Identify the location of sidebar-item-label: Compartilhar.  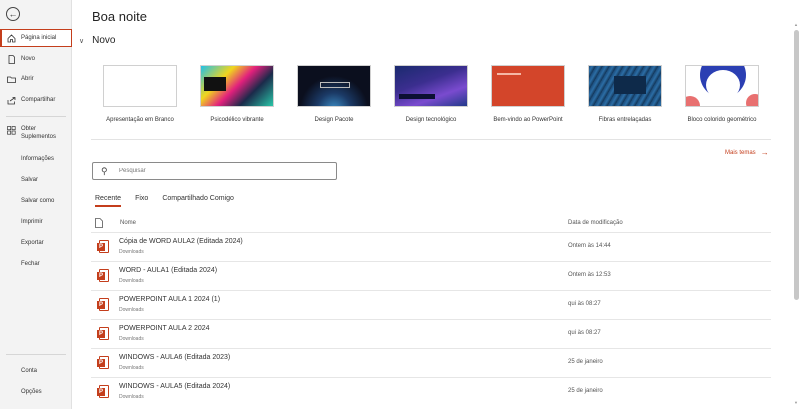
(38, 100).